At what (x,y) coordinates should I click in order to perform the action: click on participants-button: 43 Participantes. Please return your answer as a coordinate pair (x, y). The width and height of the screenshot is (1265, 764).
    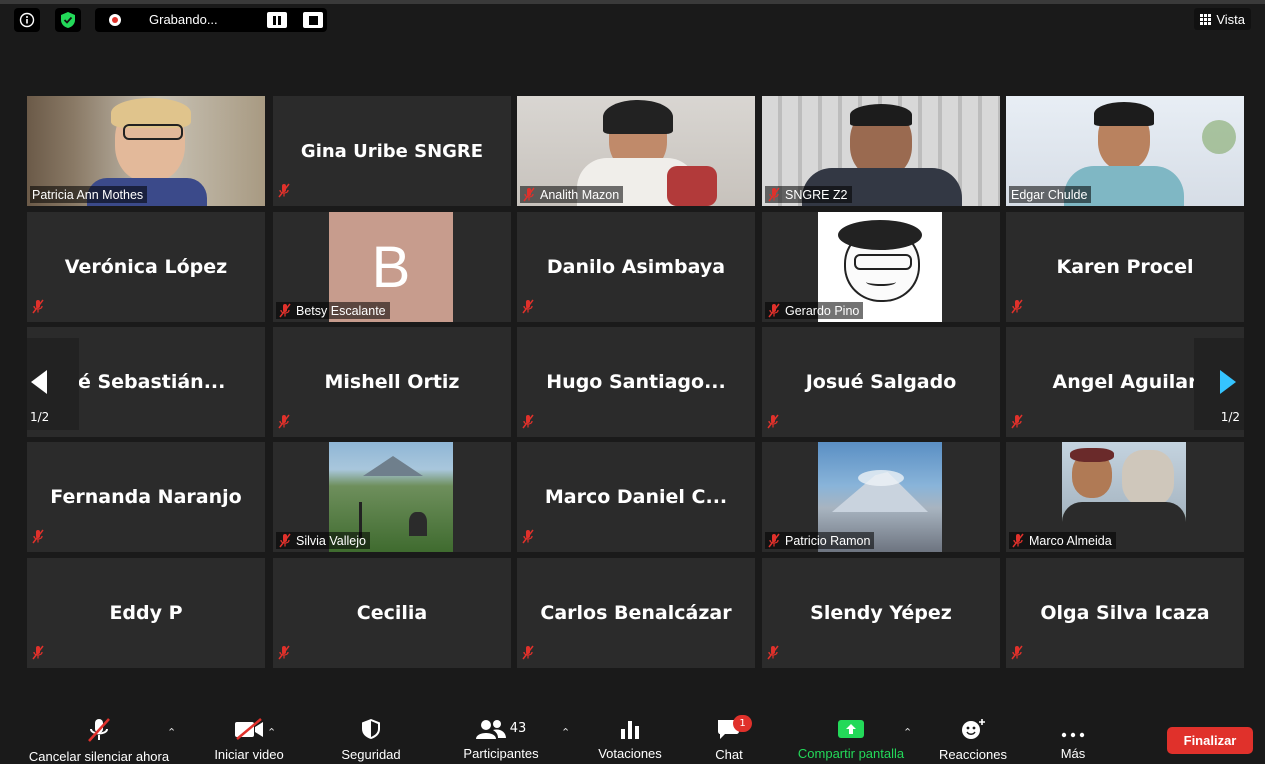
    Looking at the image, I should click on (501, 739).